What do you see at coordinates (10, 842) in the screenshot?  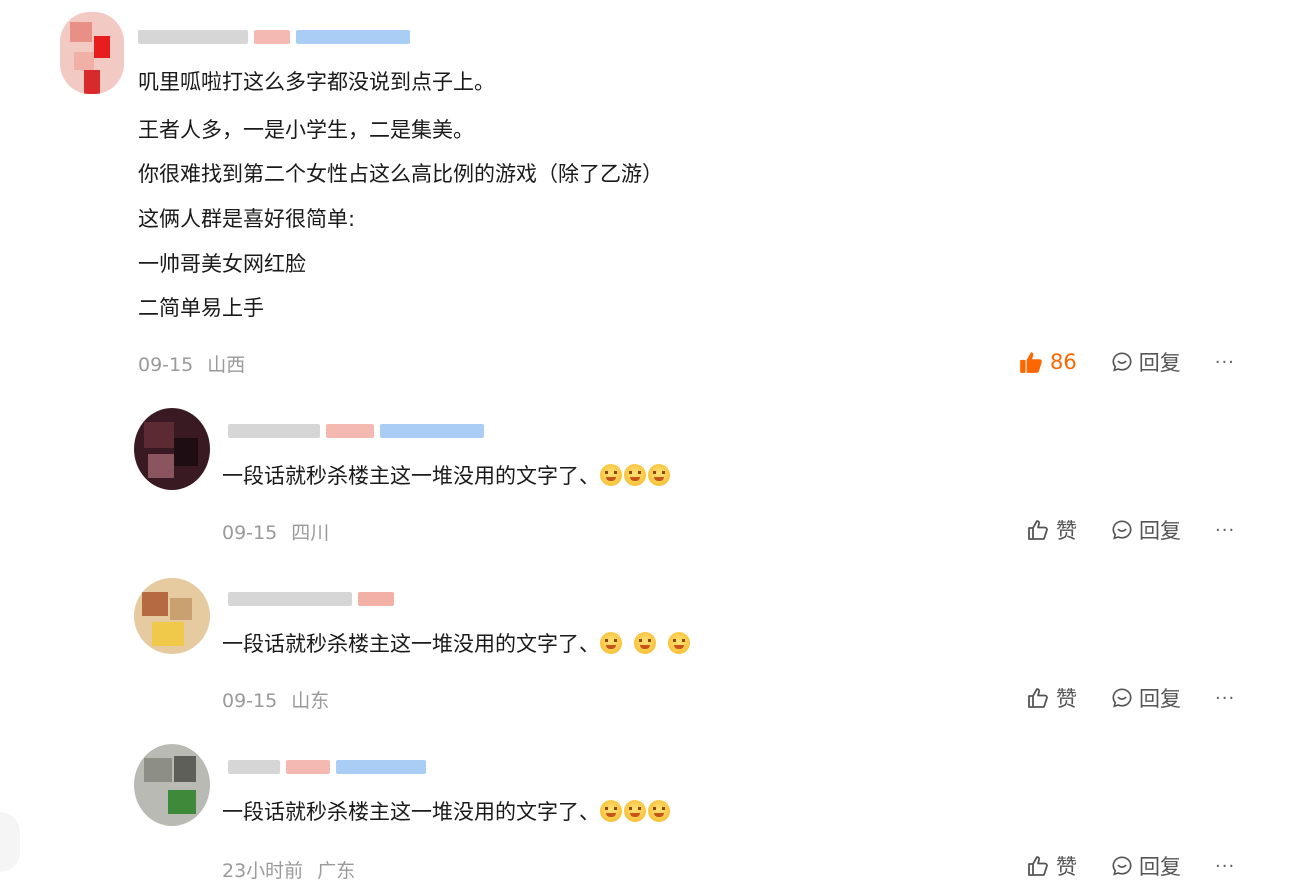 I see `side-floating-button` at bounding box center [10, 842].